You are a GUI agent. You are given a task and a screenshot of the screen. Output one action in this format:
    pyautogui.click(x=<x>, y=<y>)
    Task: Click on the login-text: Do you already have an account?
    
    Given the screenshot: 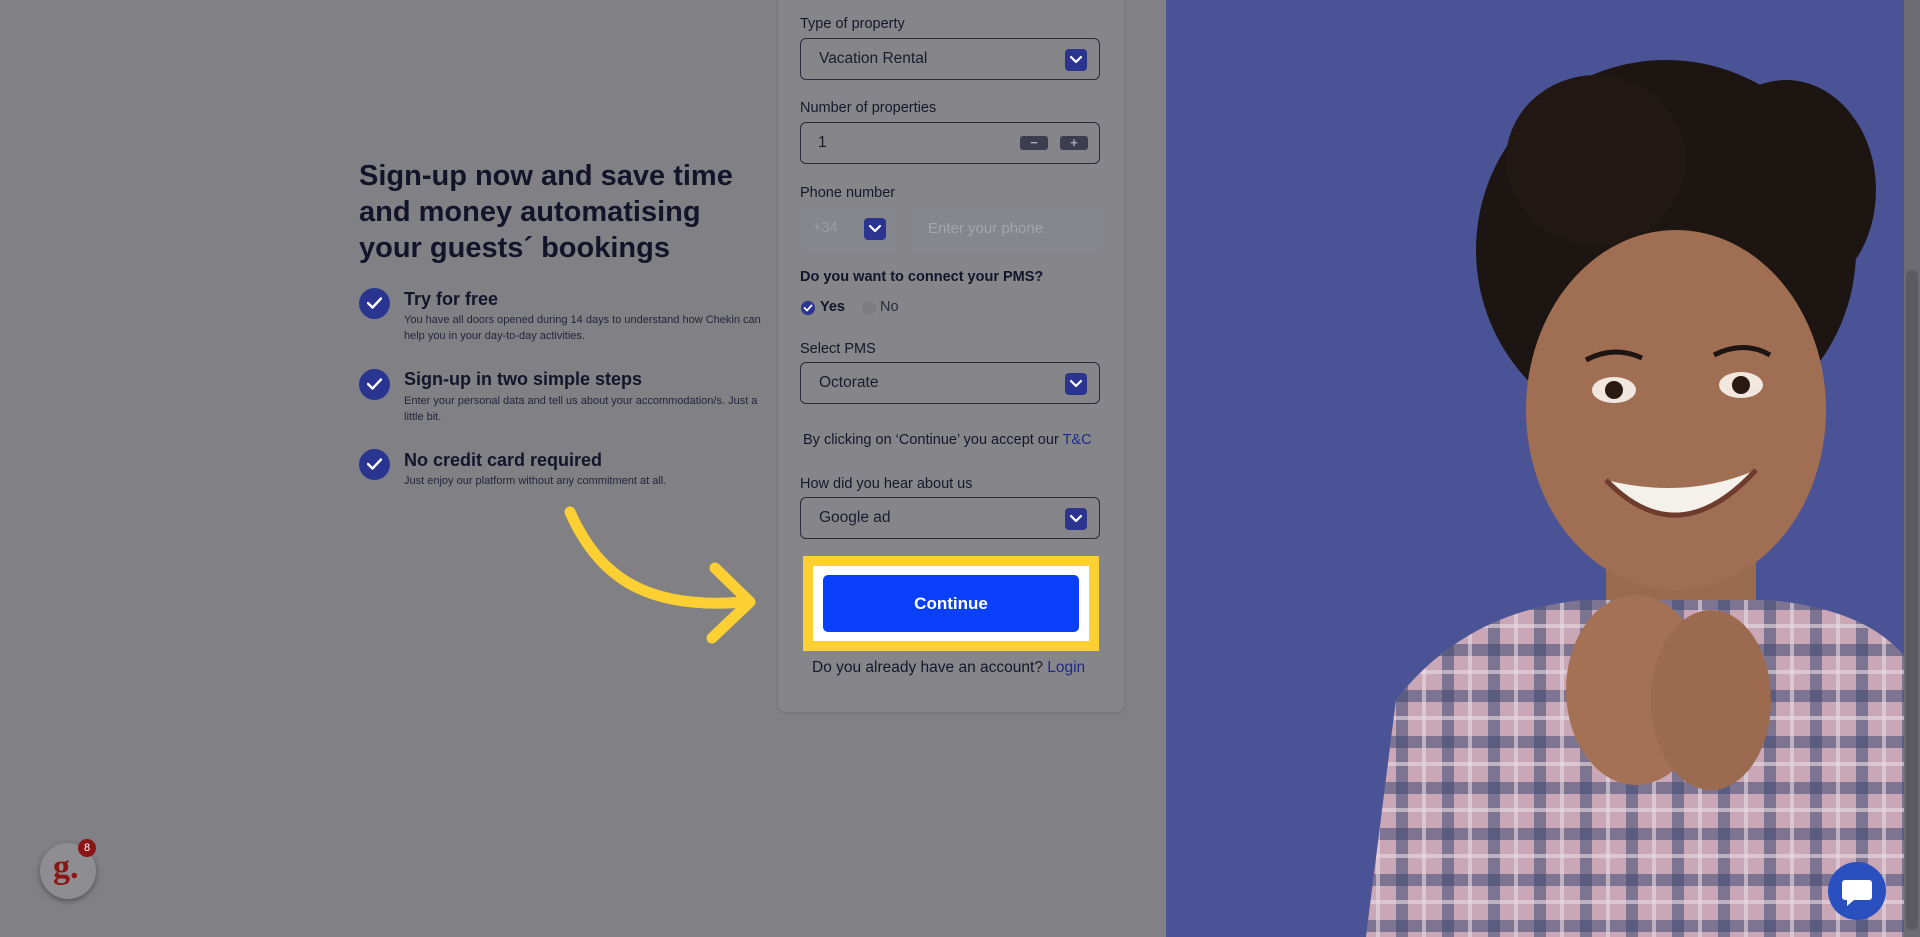 What is the action you would take?
    pyautogui.click(x=927, y=667)
    